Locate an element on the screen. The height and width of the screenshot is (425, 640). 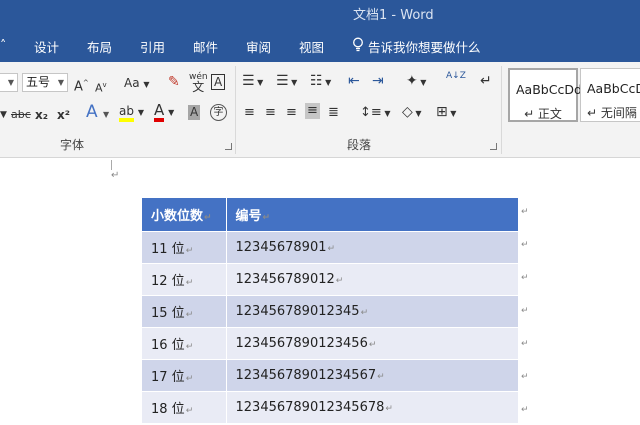
text-effects-button: A ▼ is located at coordinates (97, 113).